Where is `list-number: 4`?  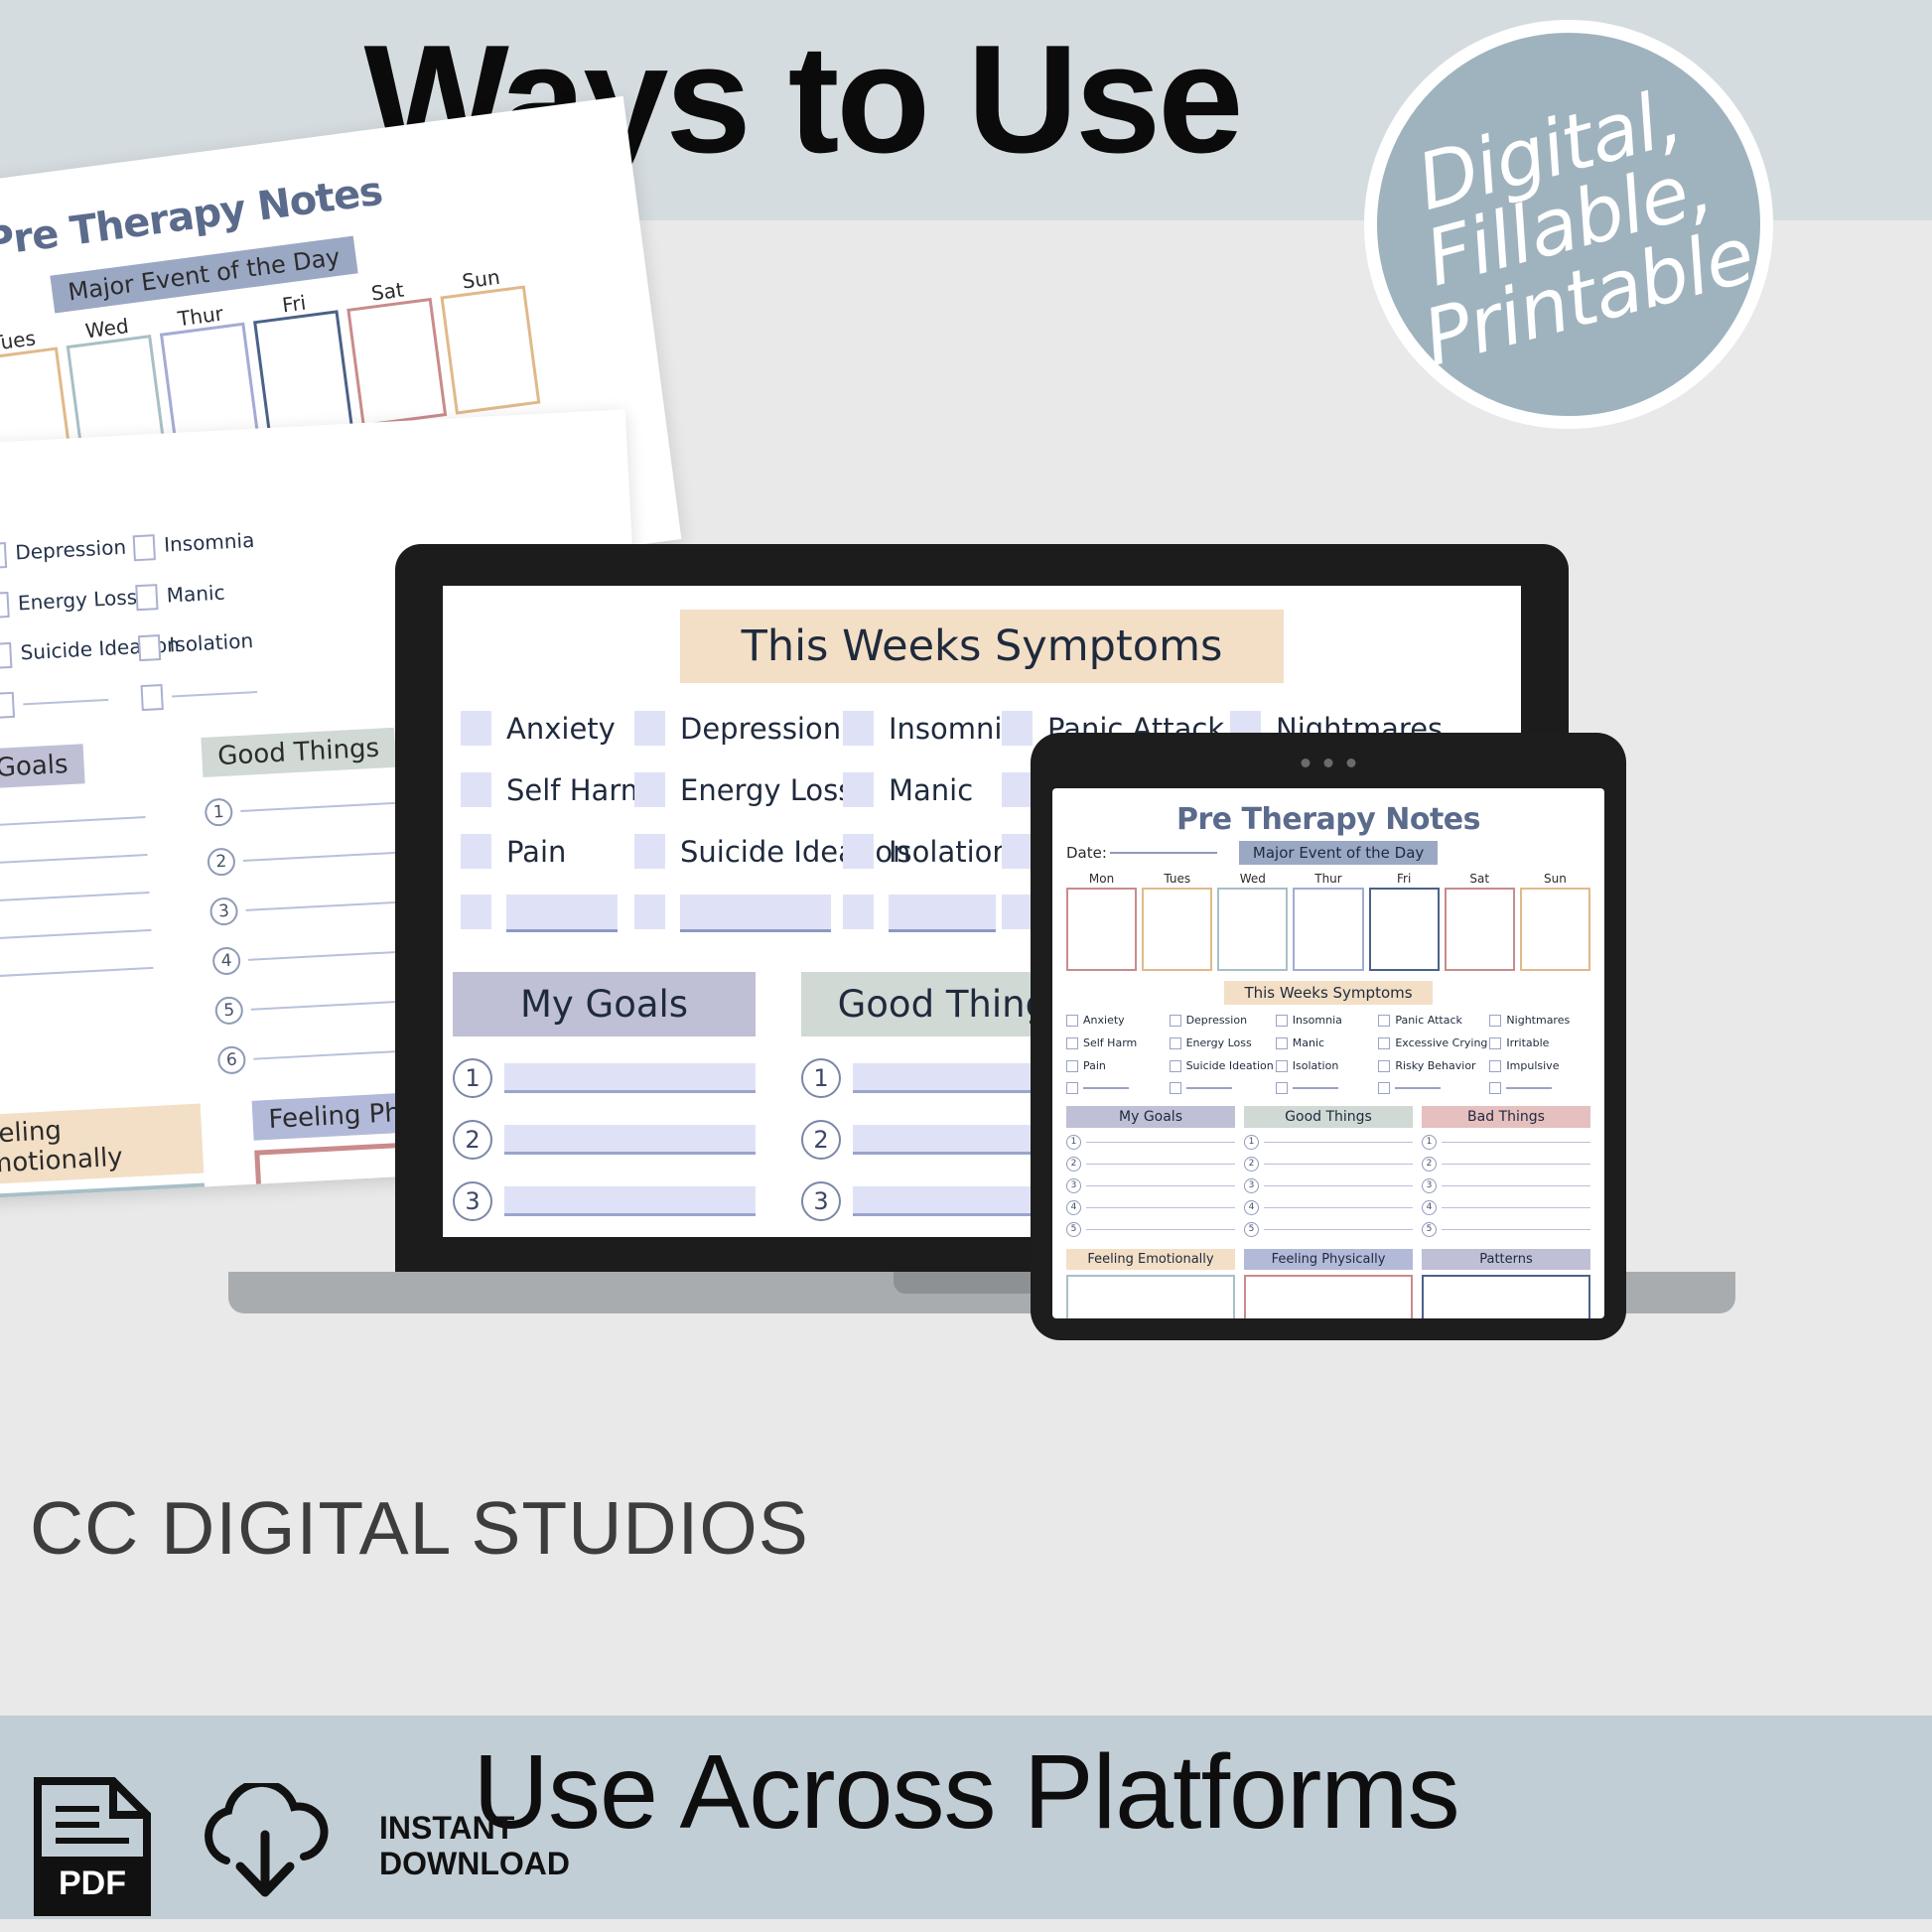
list-number: 4 is located at coordinates (1252, 1207).